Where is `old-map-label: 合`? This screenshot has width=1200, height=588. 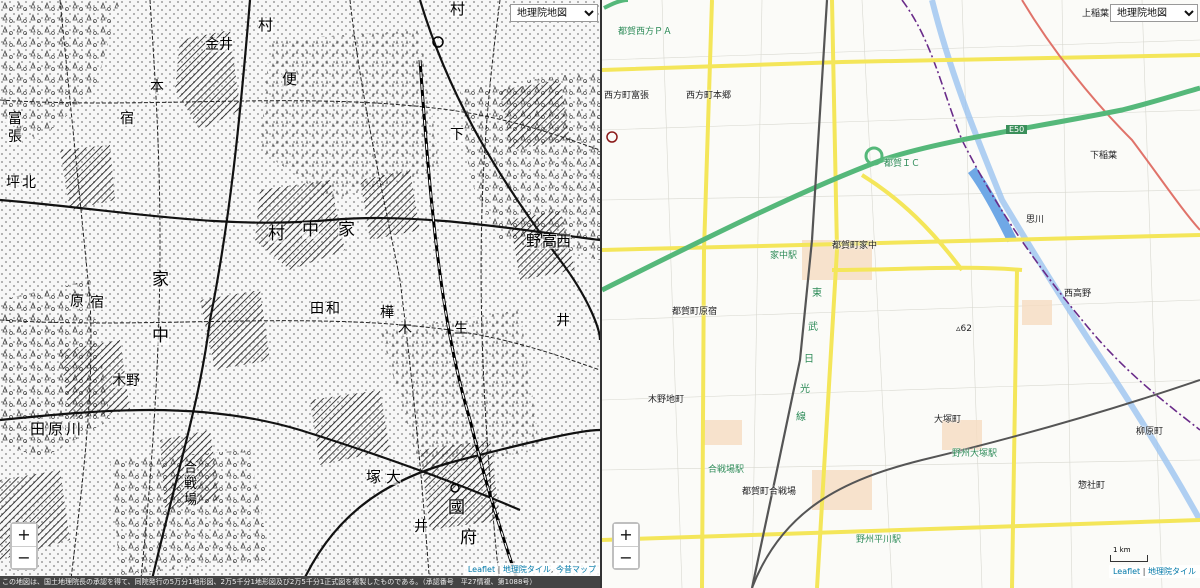
old-map-label: 合 is located at coordinates (191, 468).